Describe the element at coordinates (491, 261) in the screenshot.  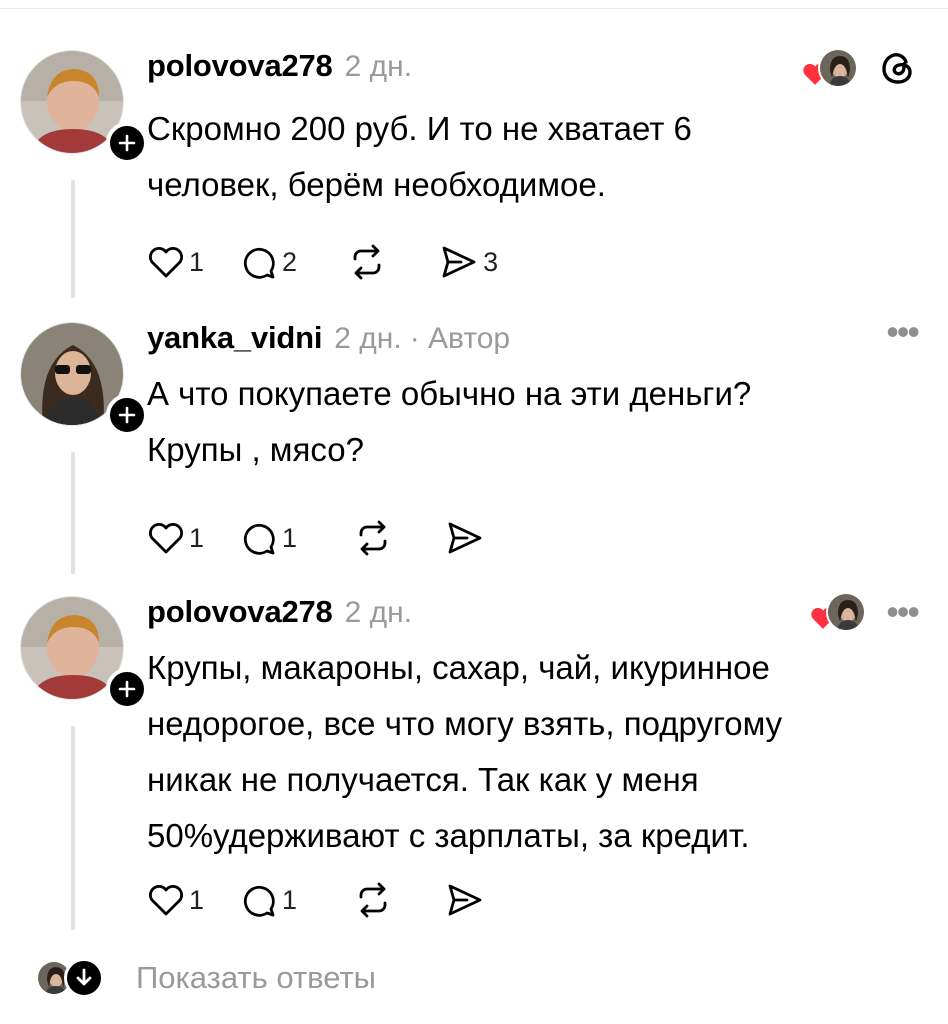
I see `share-count: 3` at that location.